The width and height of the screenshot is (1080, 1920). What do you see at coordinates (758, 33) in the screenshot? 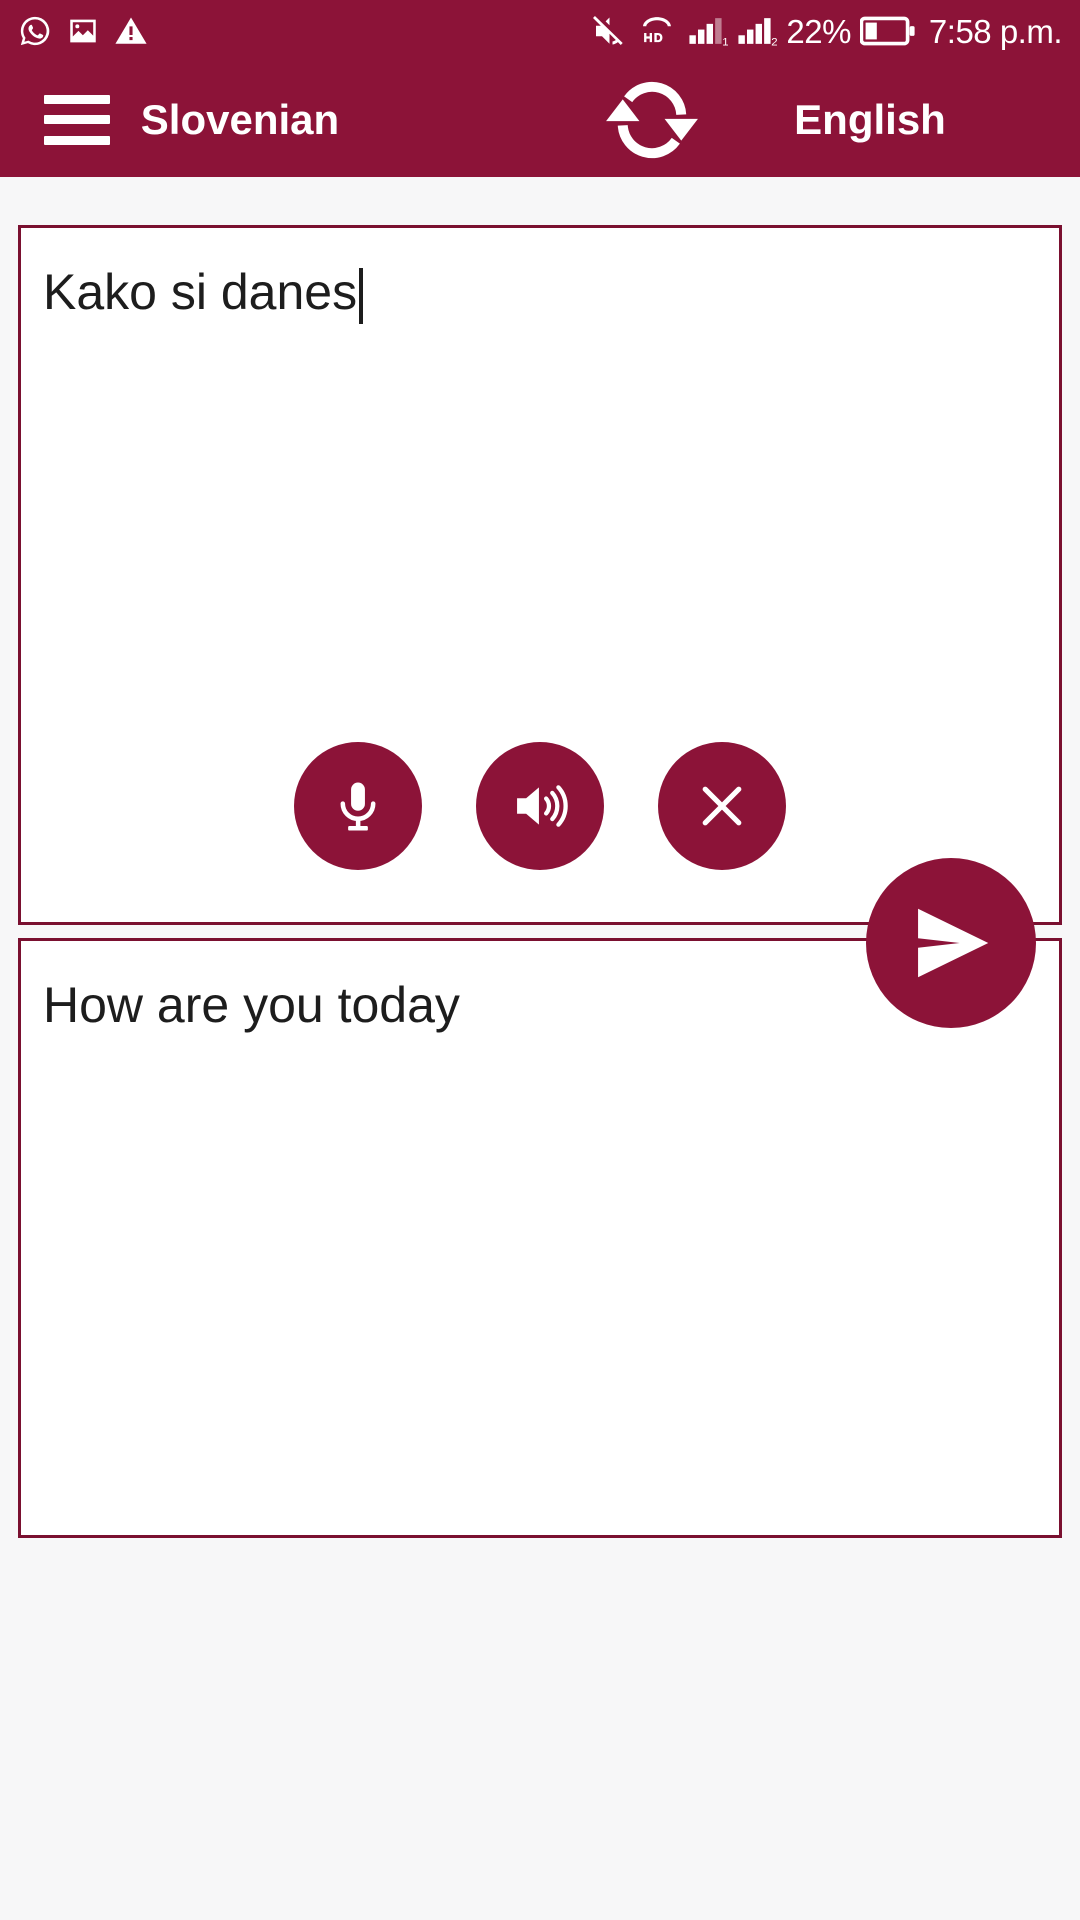
I see `signal-2-icon: 2` at bounding box center [758, 33].